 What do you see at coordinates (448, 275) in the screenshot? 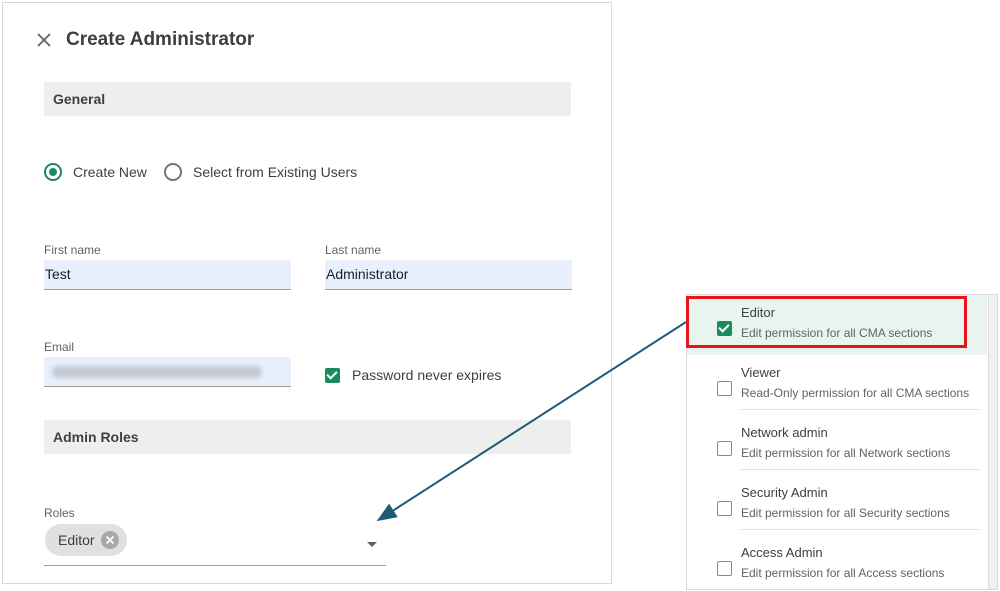
I see `last-name-field: Administrator` at bounding box center [448, 275].